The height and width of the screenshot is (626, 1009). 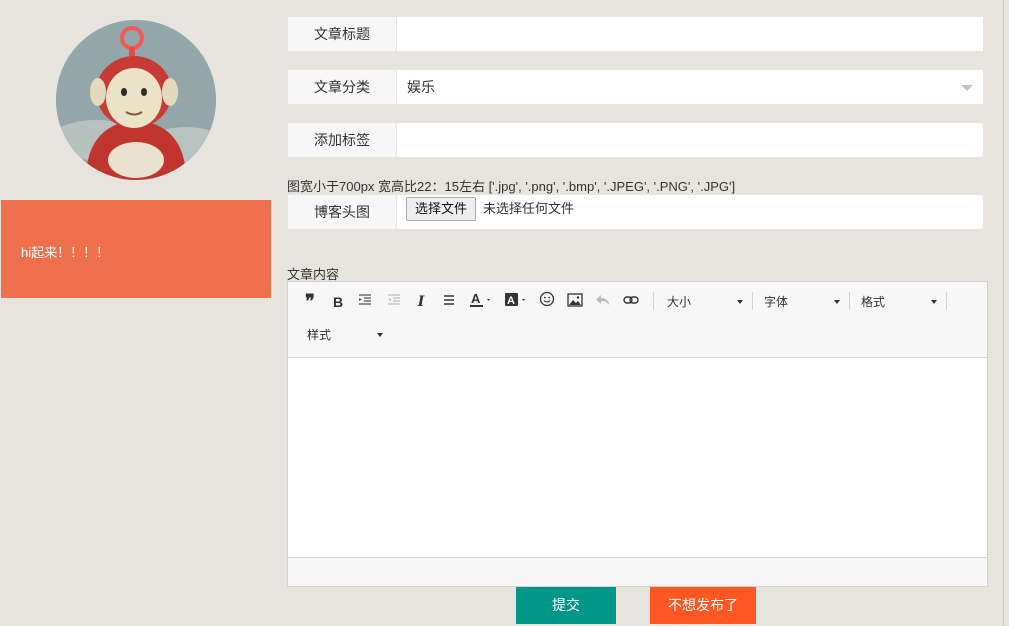 What do you see at coordinates (421, 302) in the screenshot?
I see `italic-icon: I` at bounding box center [421, 302].